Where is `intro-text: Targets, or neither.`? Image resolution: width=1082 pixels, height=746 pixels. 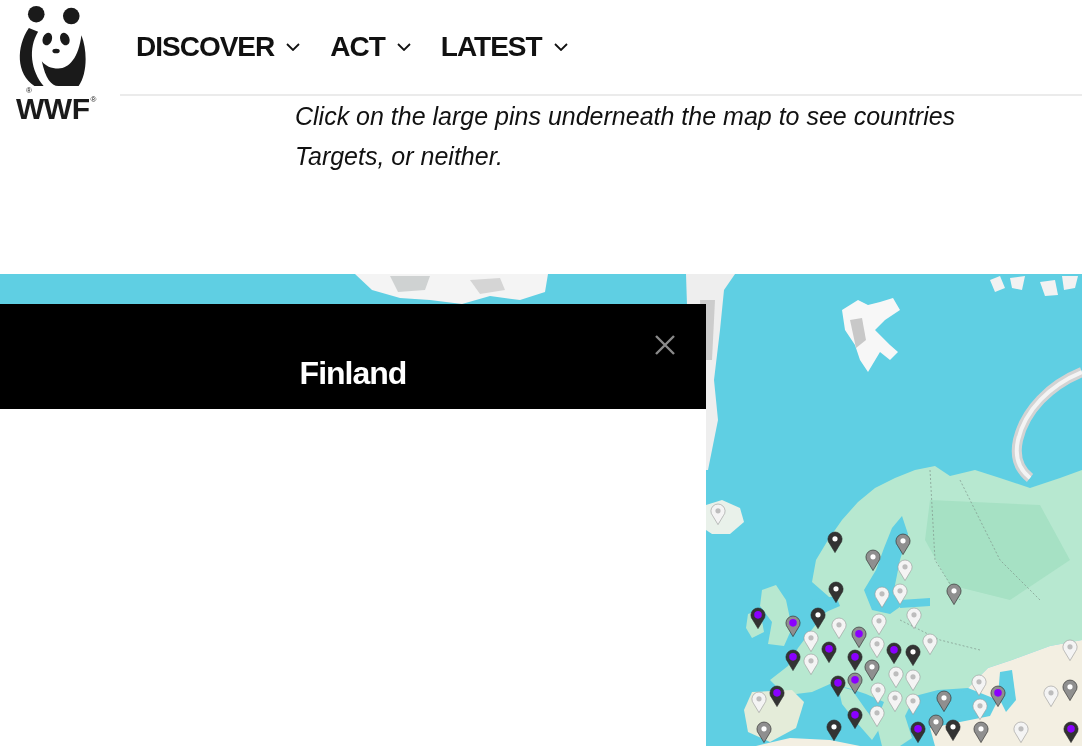
intro-text: Targets, or neither. is located at coordinates (399, 156).